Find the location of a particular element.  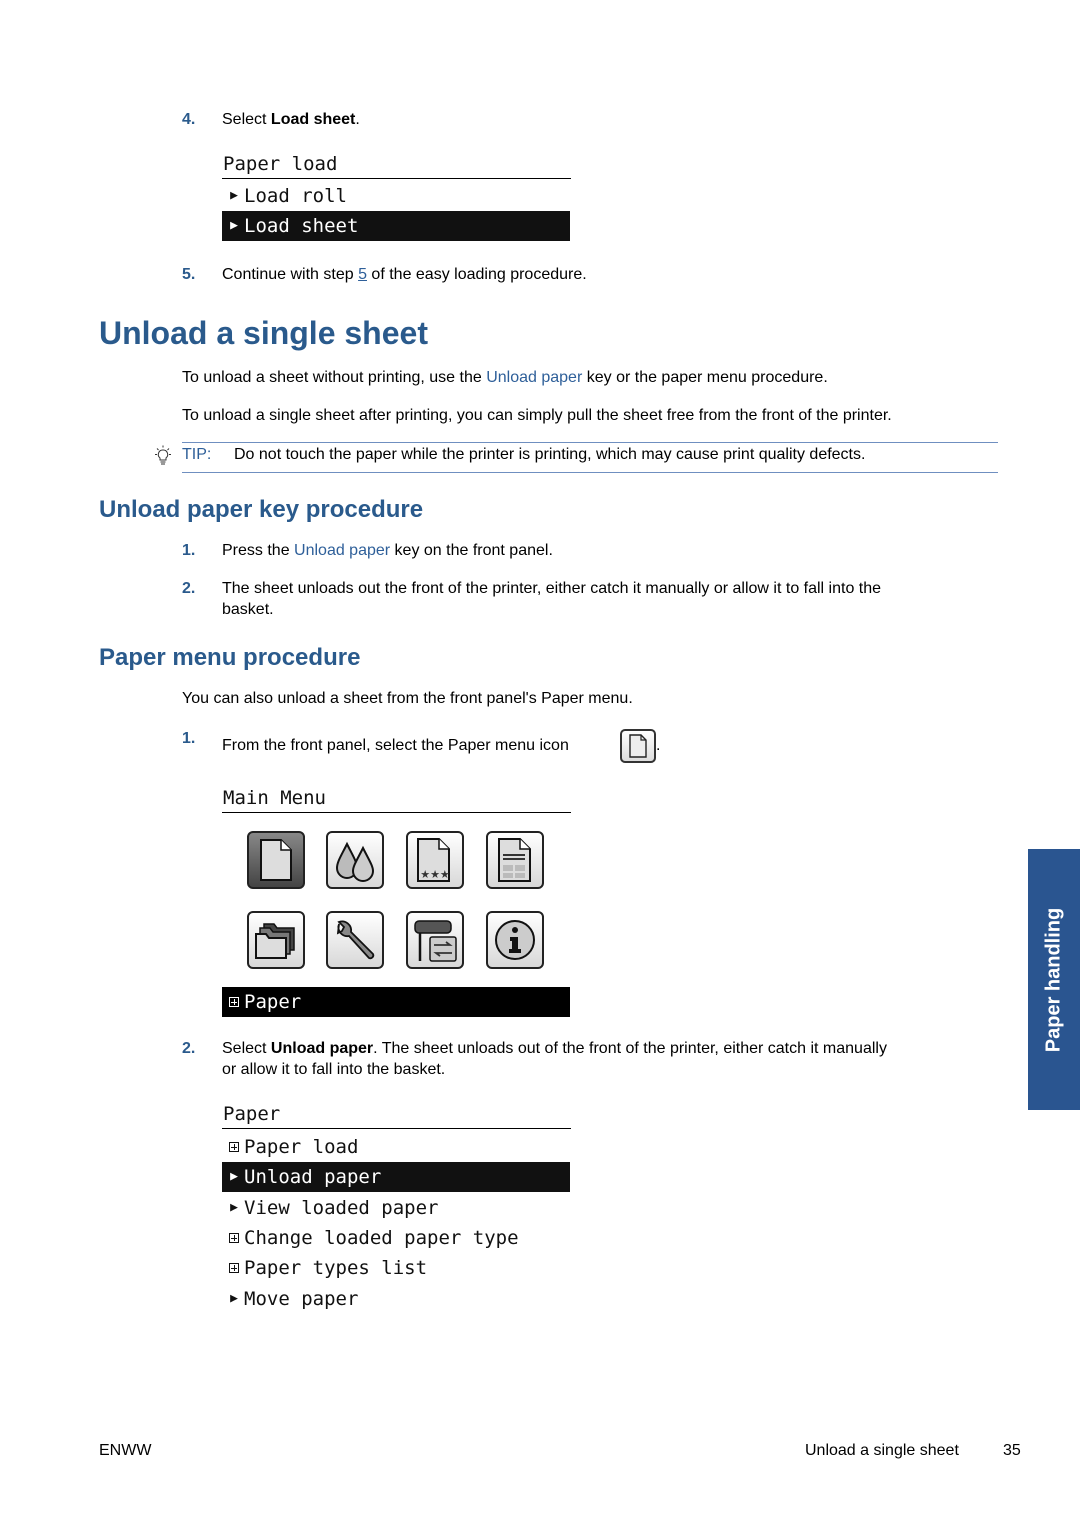

paper-icon is located at coordinates (276, 860).